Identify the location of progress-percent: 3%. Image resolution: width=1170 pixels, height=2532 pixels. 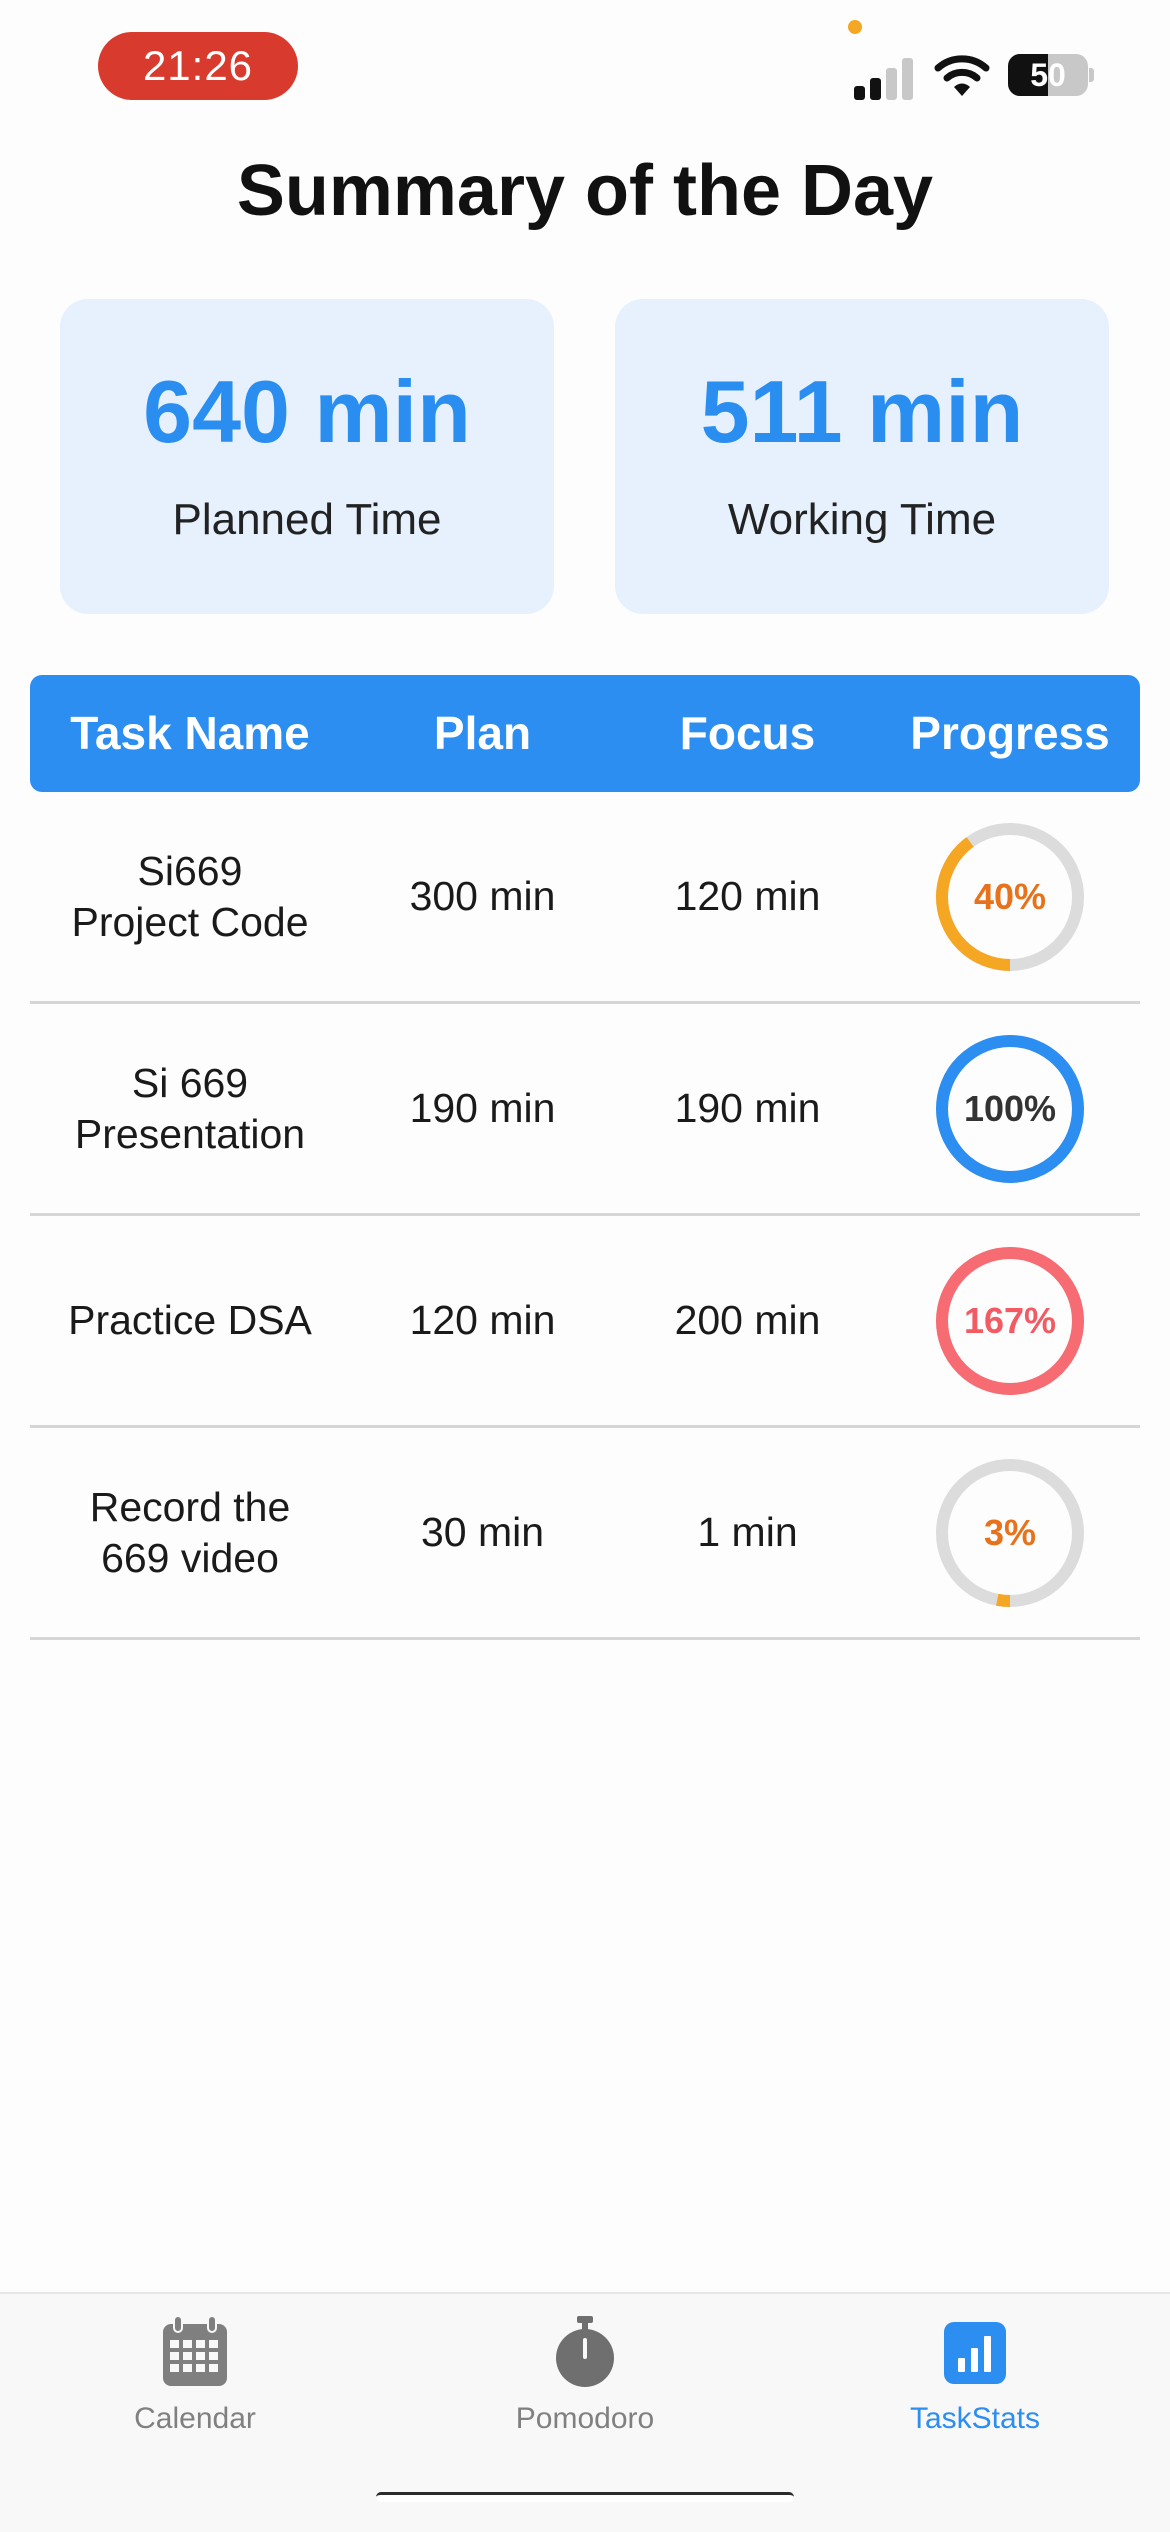
(1010, 1532).